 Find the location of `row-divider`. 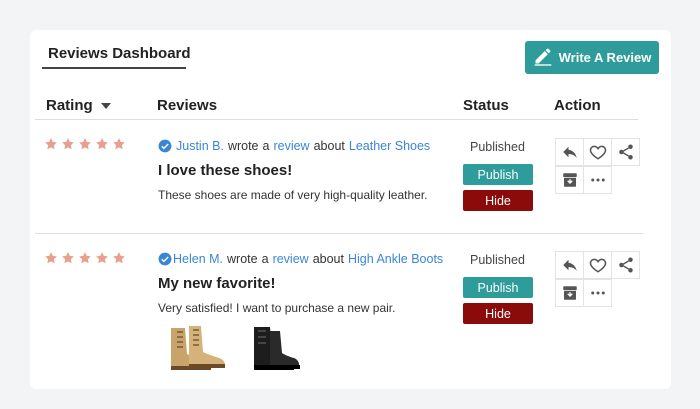

row-divider is located at coordinates (339, 233).